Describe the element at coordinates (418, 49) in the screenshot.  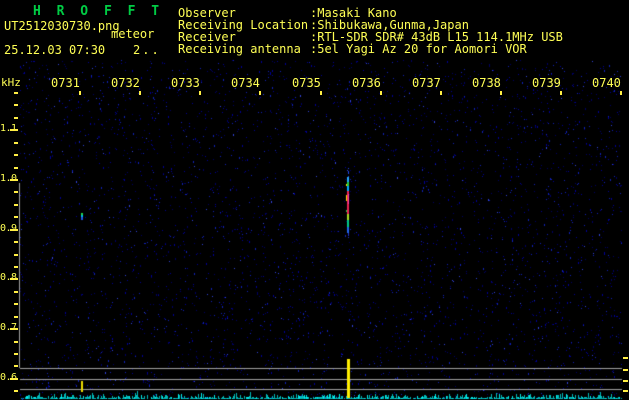
I see `field-value: :5el Yagi Az 20 for Aomori VOR` at that location.